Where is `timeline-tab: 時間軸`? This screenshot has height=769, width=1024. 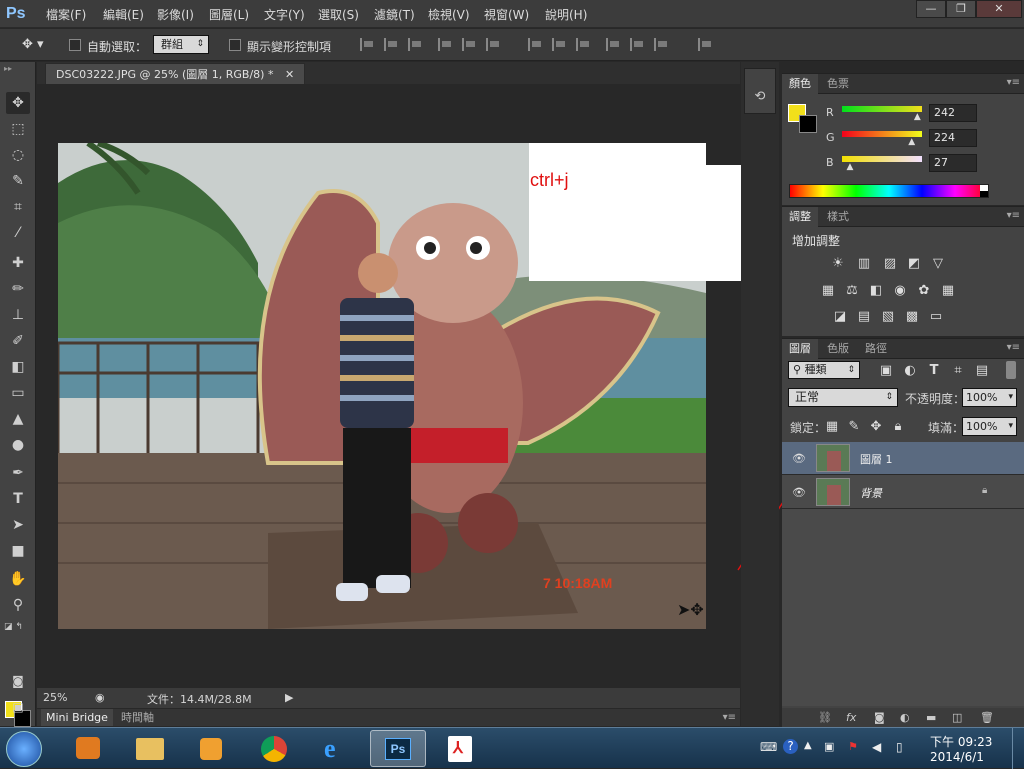
timeline-tab: 時間軸 is located at coordinates (137, 717).